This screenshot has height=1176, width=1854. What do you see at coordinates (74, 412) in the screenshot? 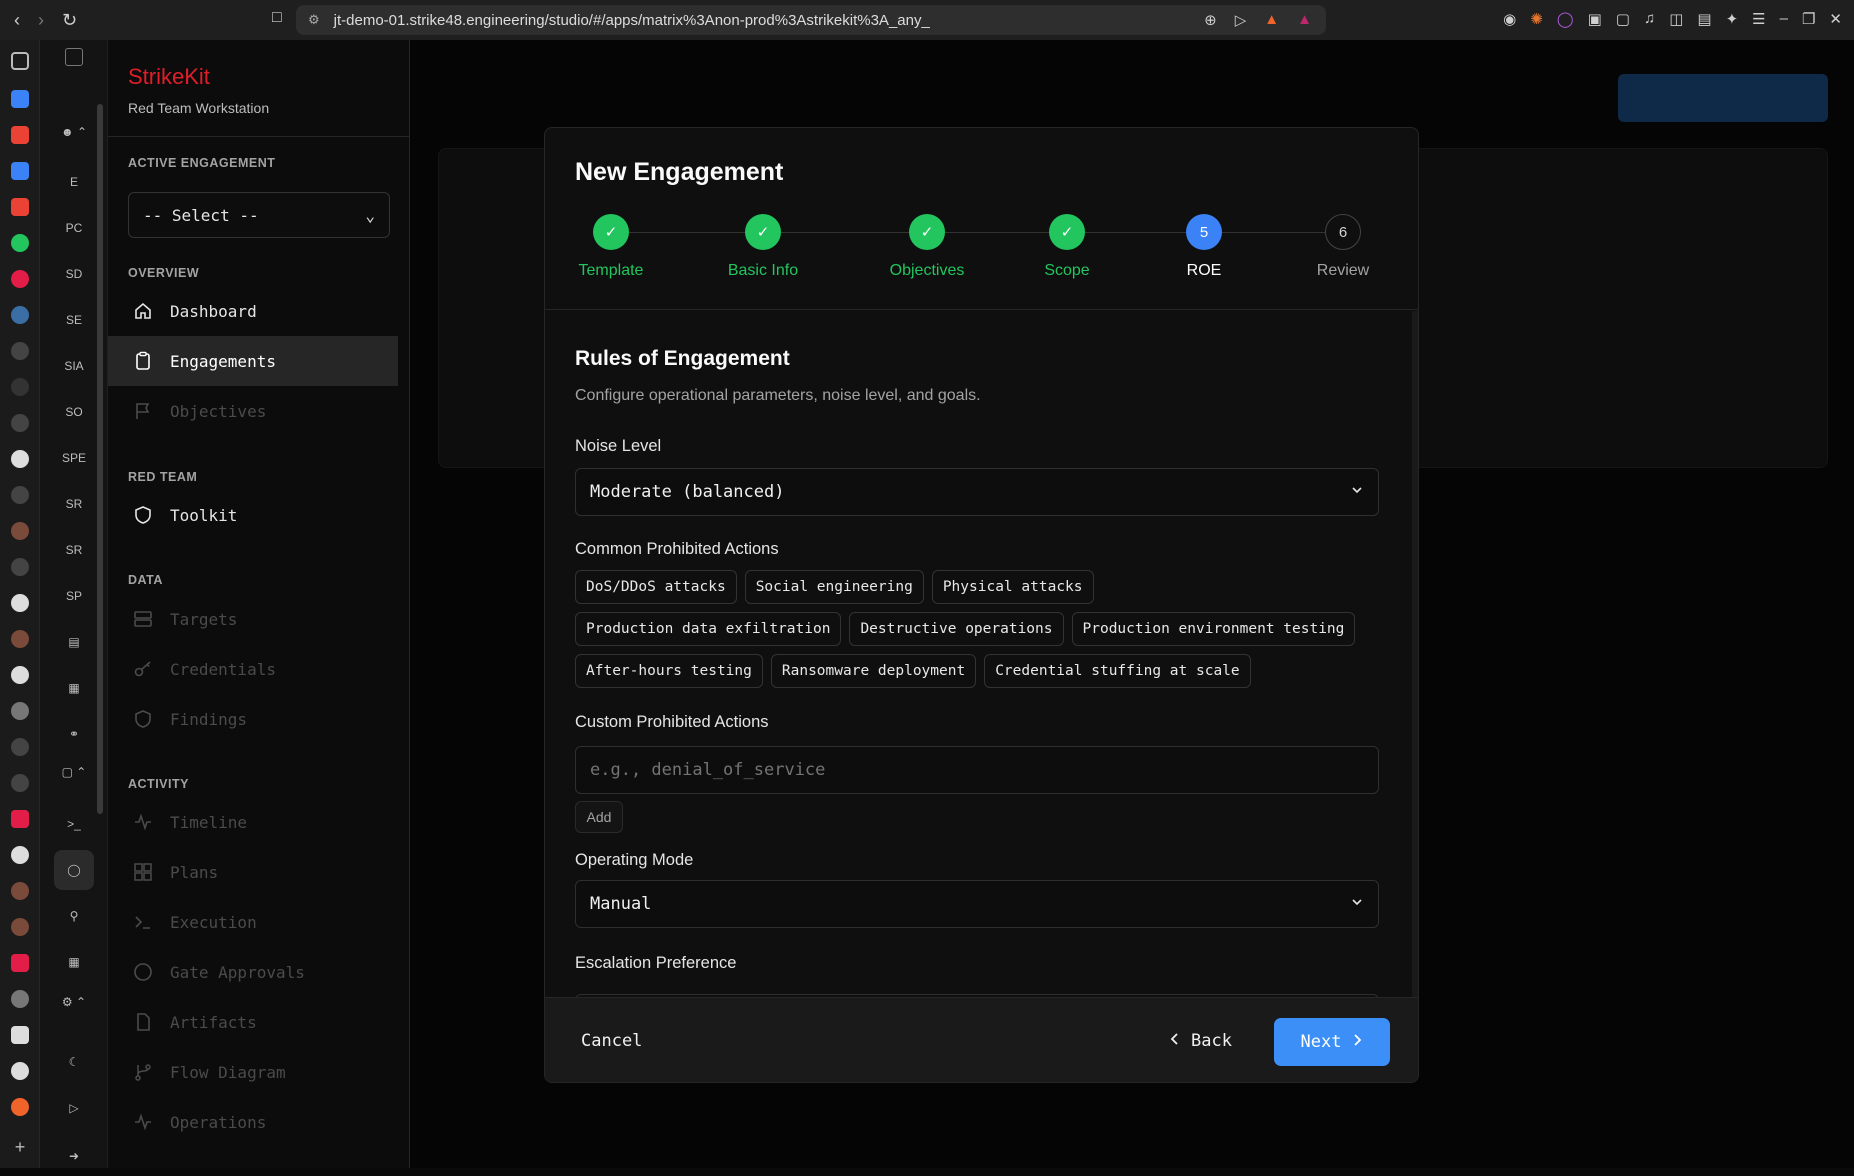
I see `rail-item: SO` at bounding box center [74, 412].